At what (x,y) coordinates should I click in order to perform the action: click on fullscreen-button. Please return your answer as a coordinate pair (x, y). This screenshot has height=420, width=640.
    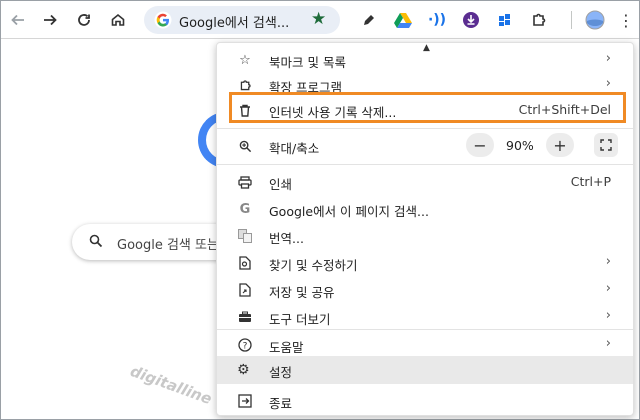
    Looking at the image, I should click on (606, 145).